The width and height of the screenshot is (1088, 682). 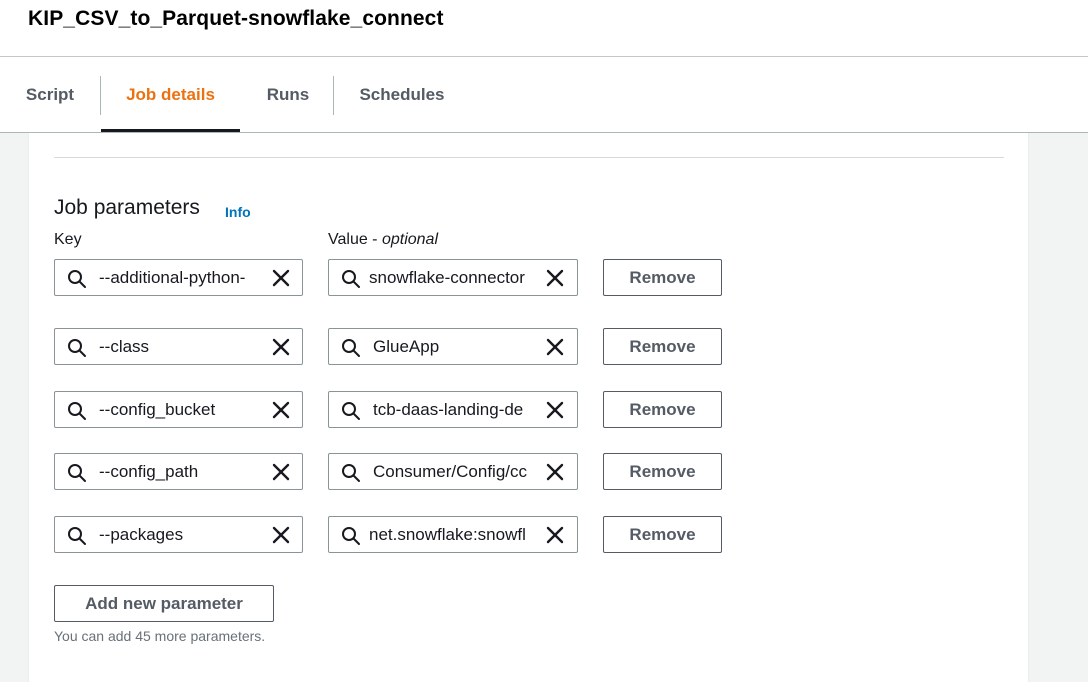 I want to click on value-input: Consumer/Config/cc, so click(x=453, y=471).